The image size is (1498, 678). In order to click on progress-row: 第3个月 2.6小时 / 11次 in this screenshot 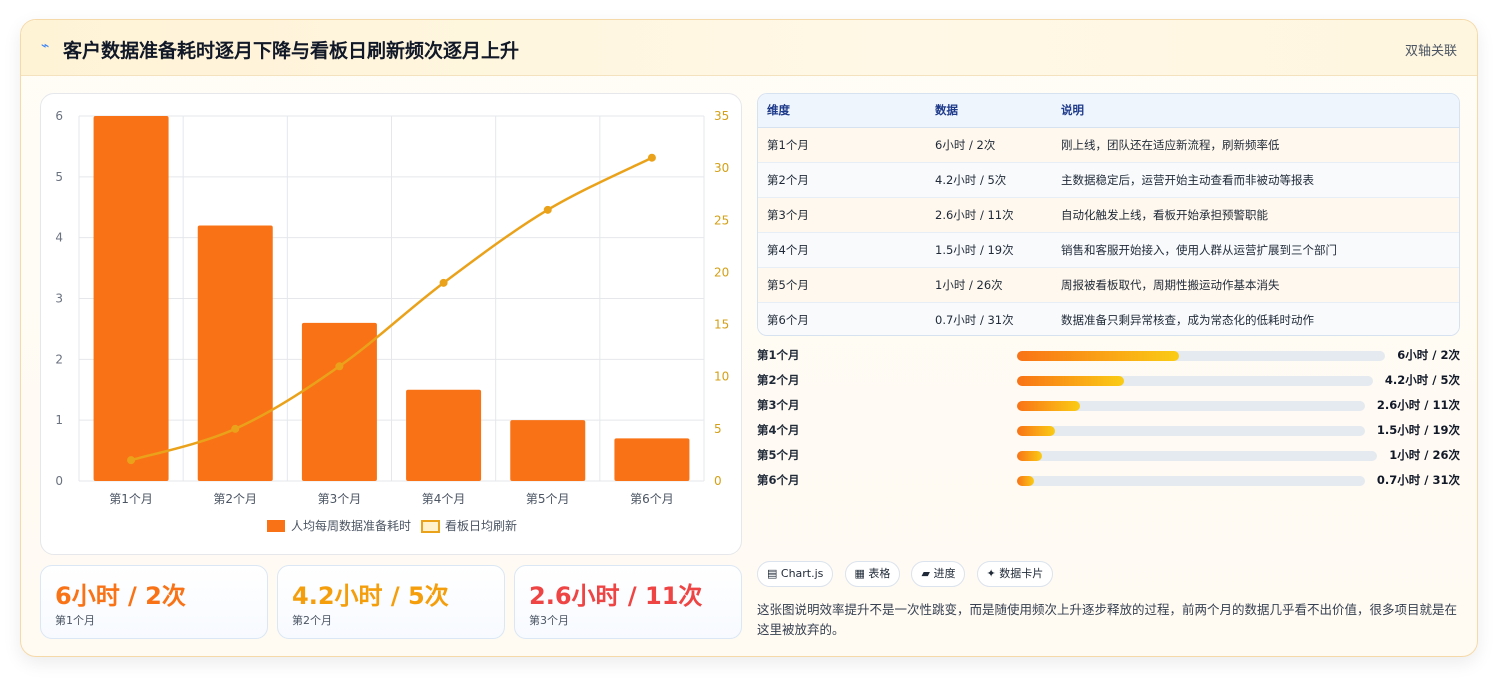, I will do `click(1108, 405)`.